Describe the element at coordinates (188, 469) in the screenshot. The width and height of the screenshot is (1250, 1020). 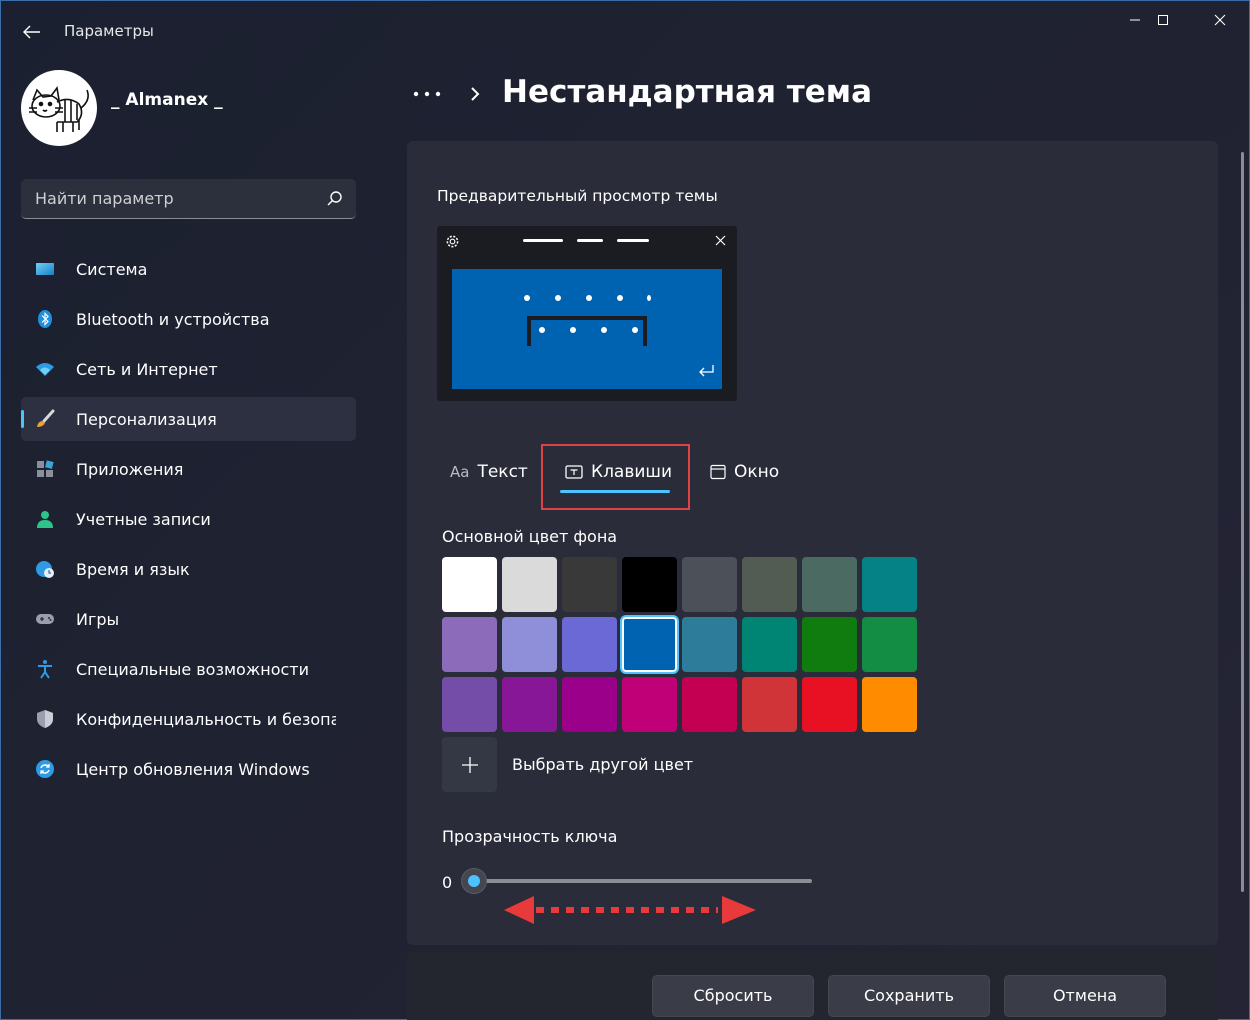
I see `sidebar-item-apps: Приложения` at that location.